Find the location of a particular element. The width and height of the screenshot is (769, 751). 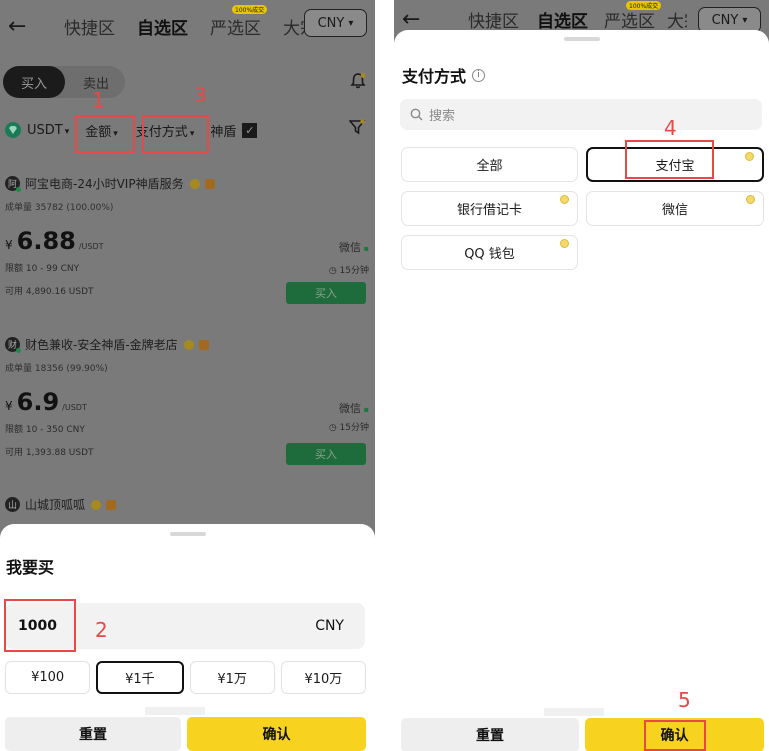

coin-filter-label: USDT is located at coordinates (45, 130).